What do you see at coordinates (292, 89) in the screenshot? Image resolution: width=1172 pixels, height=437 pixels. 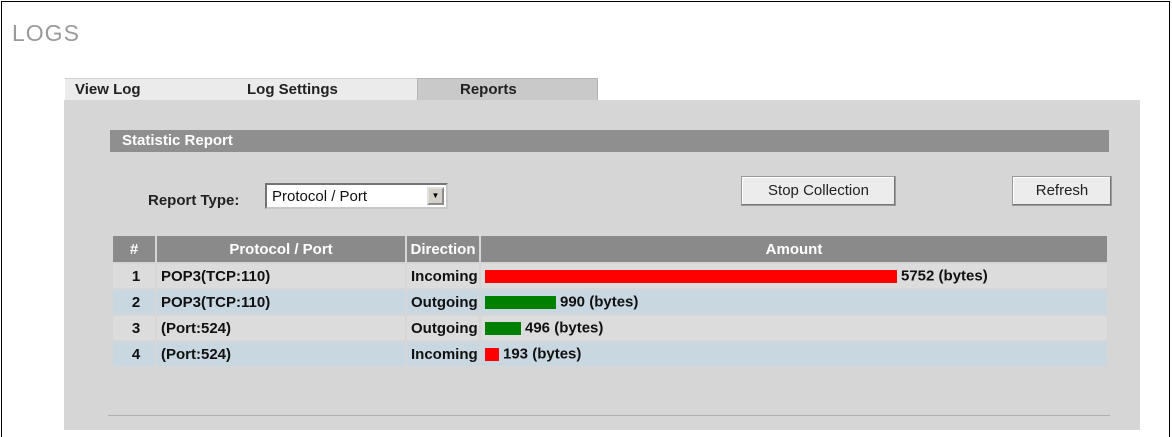 I see `tab-label: Log Settings` at bounding box center [292, 89].